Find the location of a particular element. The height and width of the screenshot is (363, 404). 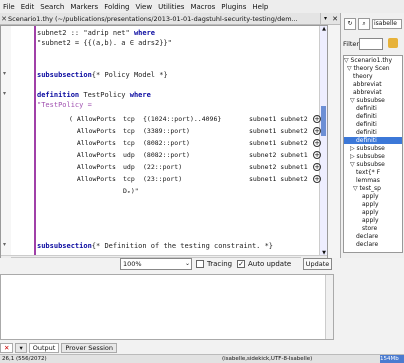

dock-menu-icon: ▾ is located at coordinates (21, 347).